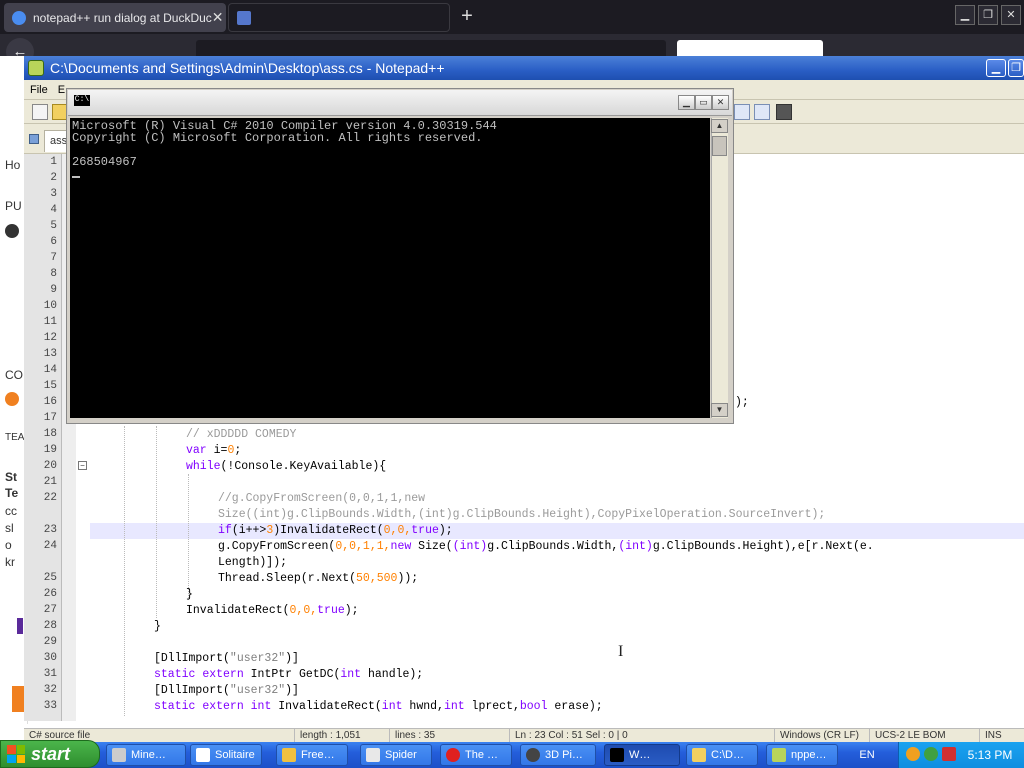 Image resolution: width=1024 pixels, height=768 pixels. Describe the element at coordinates (913, 754) in the screenshot. I see `search-icon` at that location.